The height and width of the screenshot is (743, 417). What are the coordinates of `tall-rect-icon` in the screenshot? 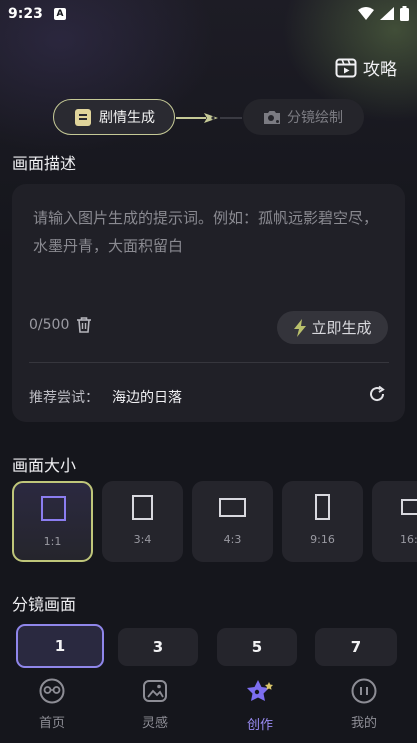 It's located at (322, 507).